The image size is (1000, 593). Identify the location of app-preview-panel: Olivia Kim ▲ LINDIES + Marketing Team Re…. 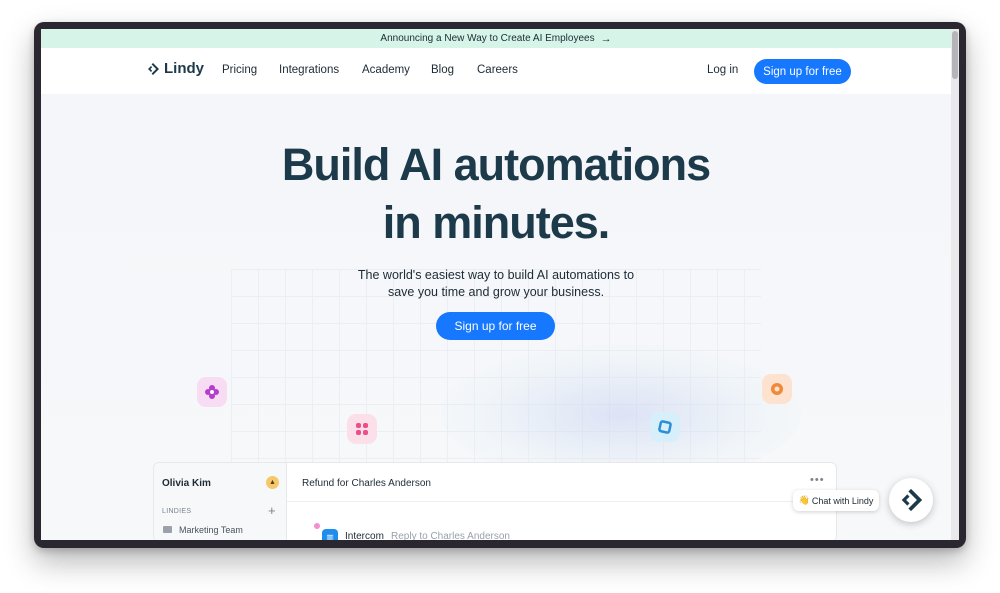
(495, 501).